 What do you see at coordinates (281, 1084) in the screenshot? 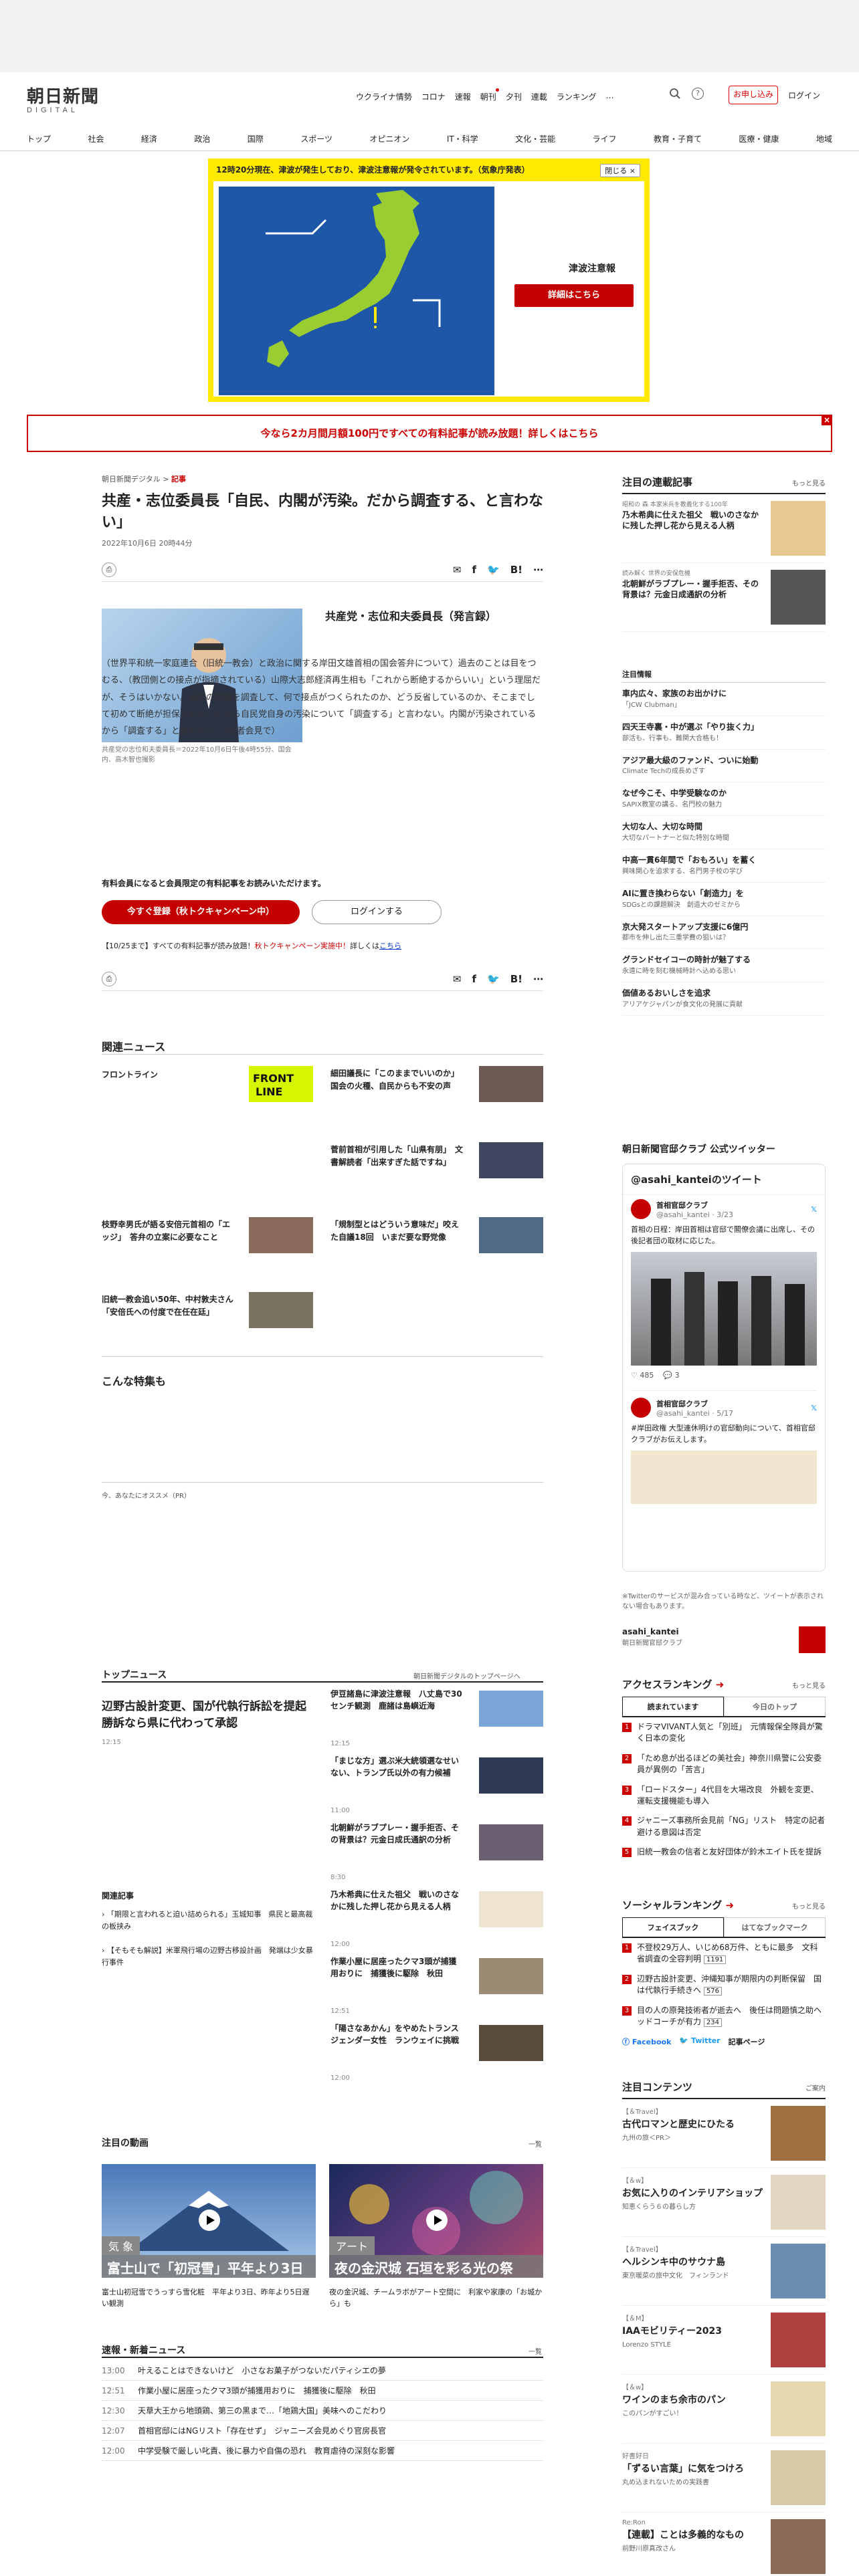
I see `related-thumb: FRONT LINE` at bounding box center [281, 1084].